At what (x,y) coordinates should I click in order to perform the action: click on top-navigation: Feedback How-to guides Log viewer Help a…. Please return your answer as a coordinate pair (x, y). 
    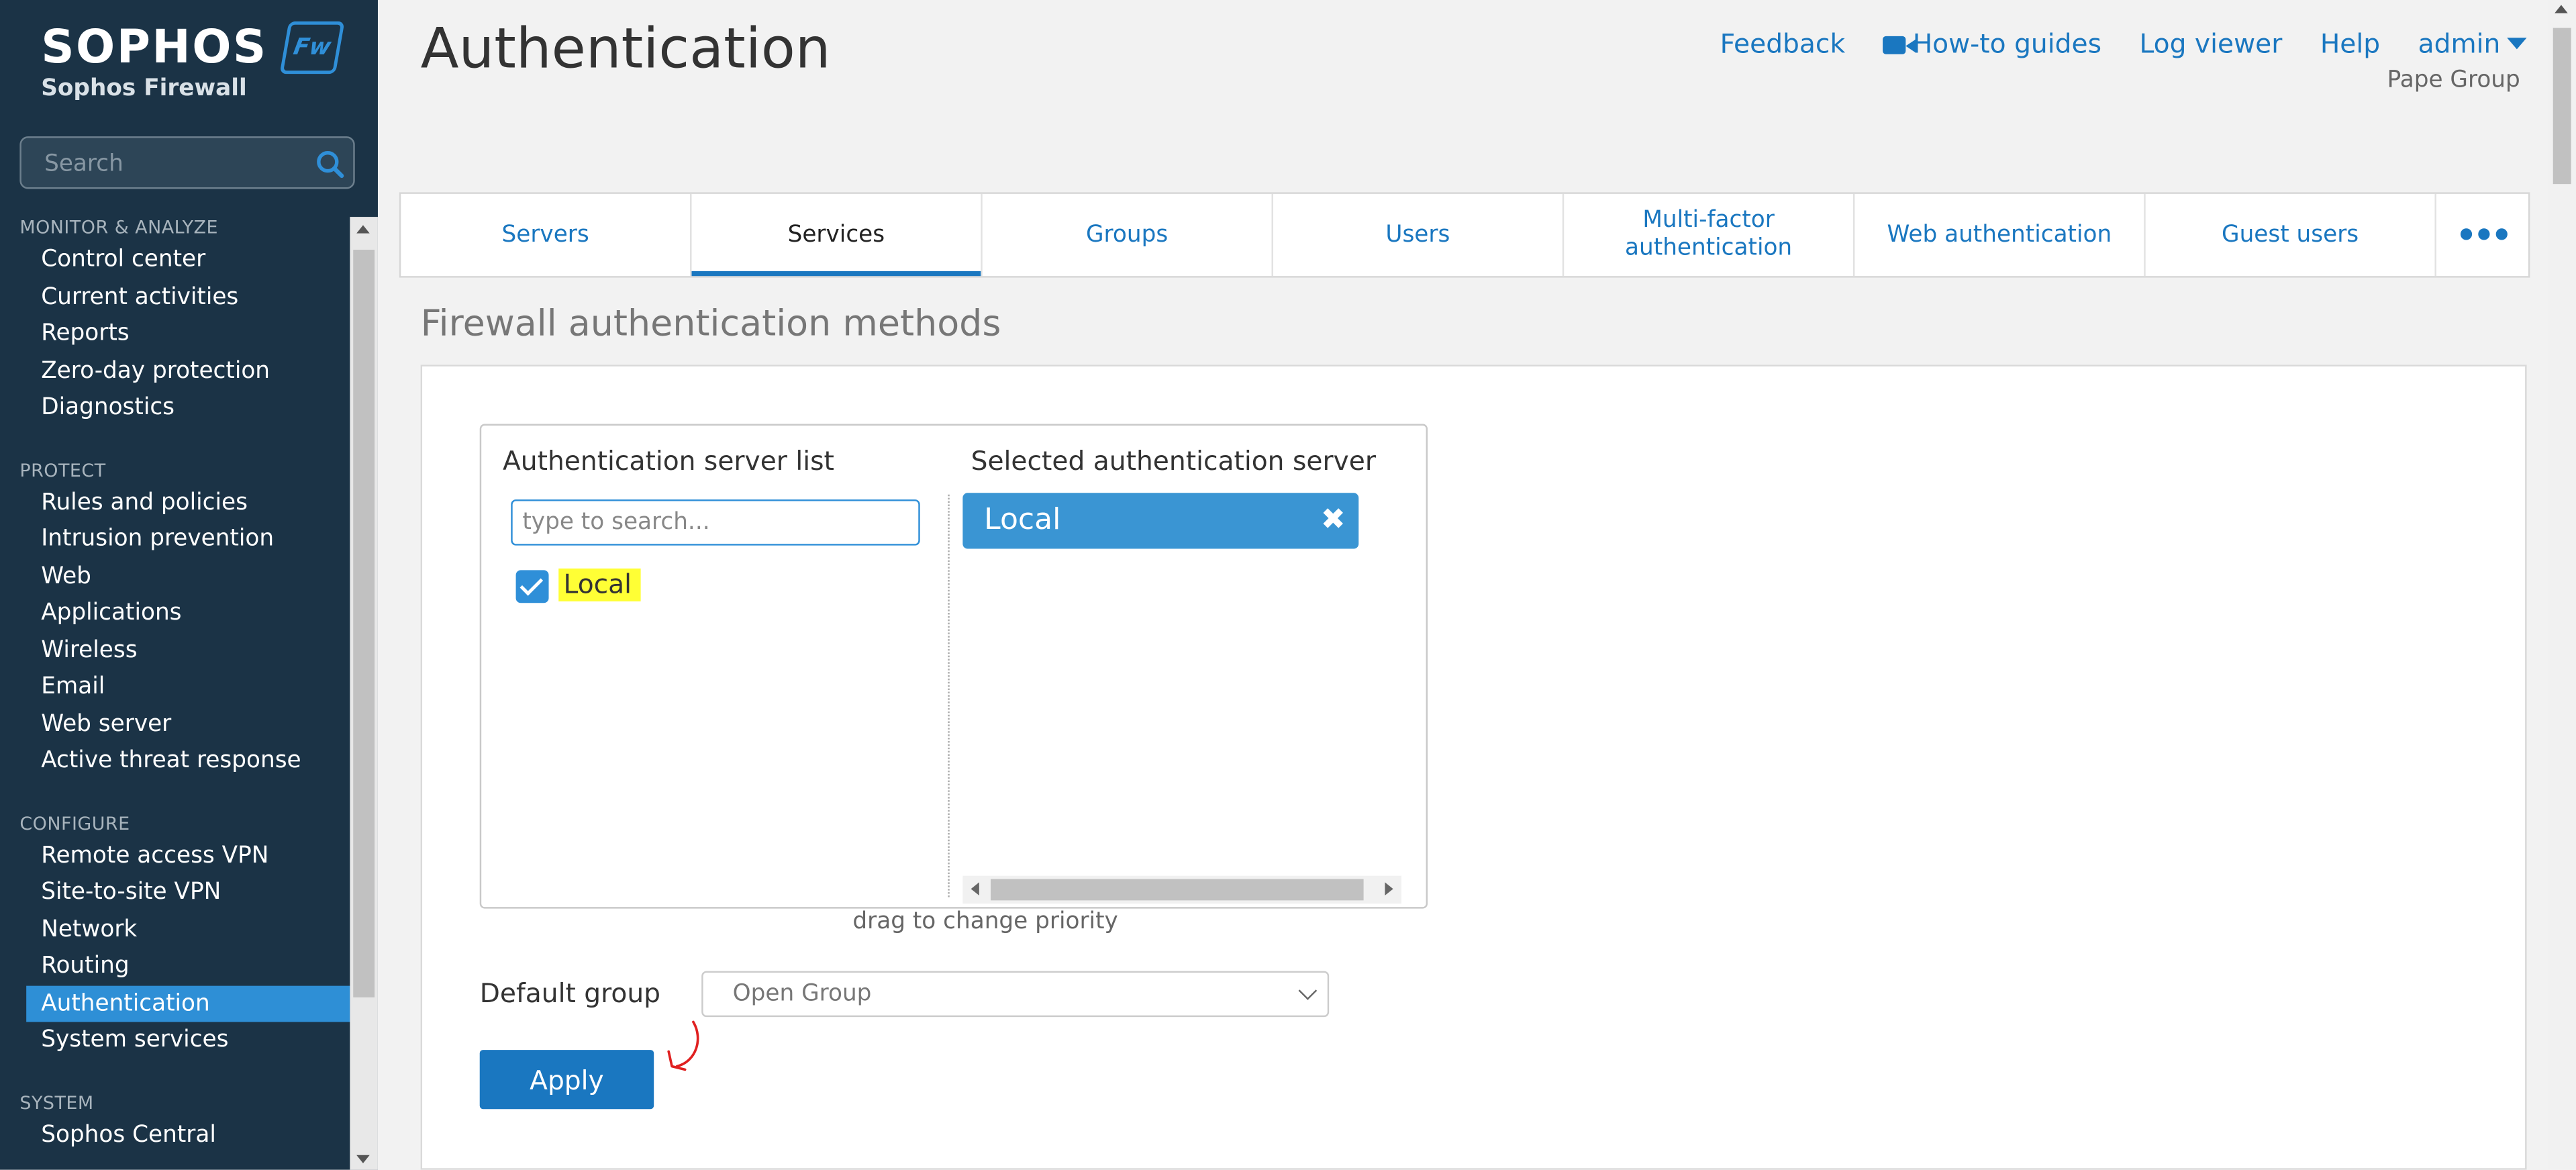
    Looking at the image, I should click on (2109, 44).